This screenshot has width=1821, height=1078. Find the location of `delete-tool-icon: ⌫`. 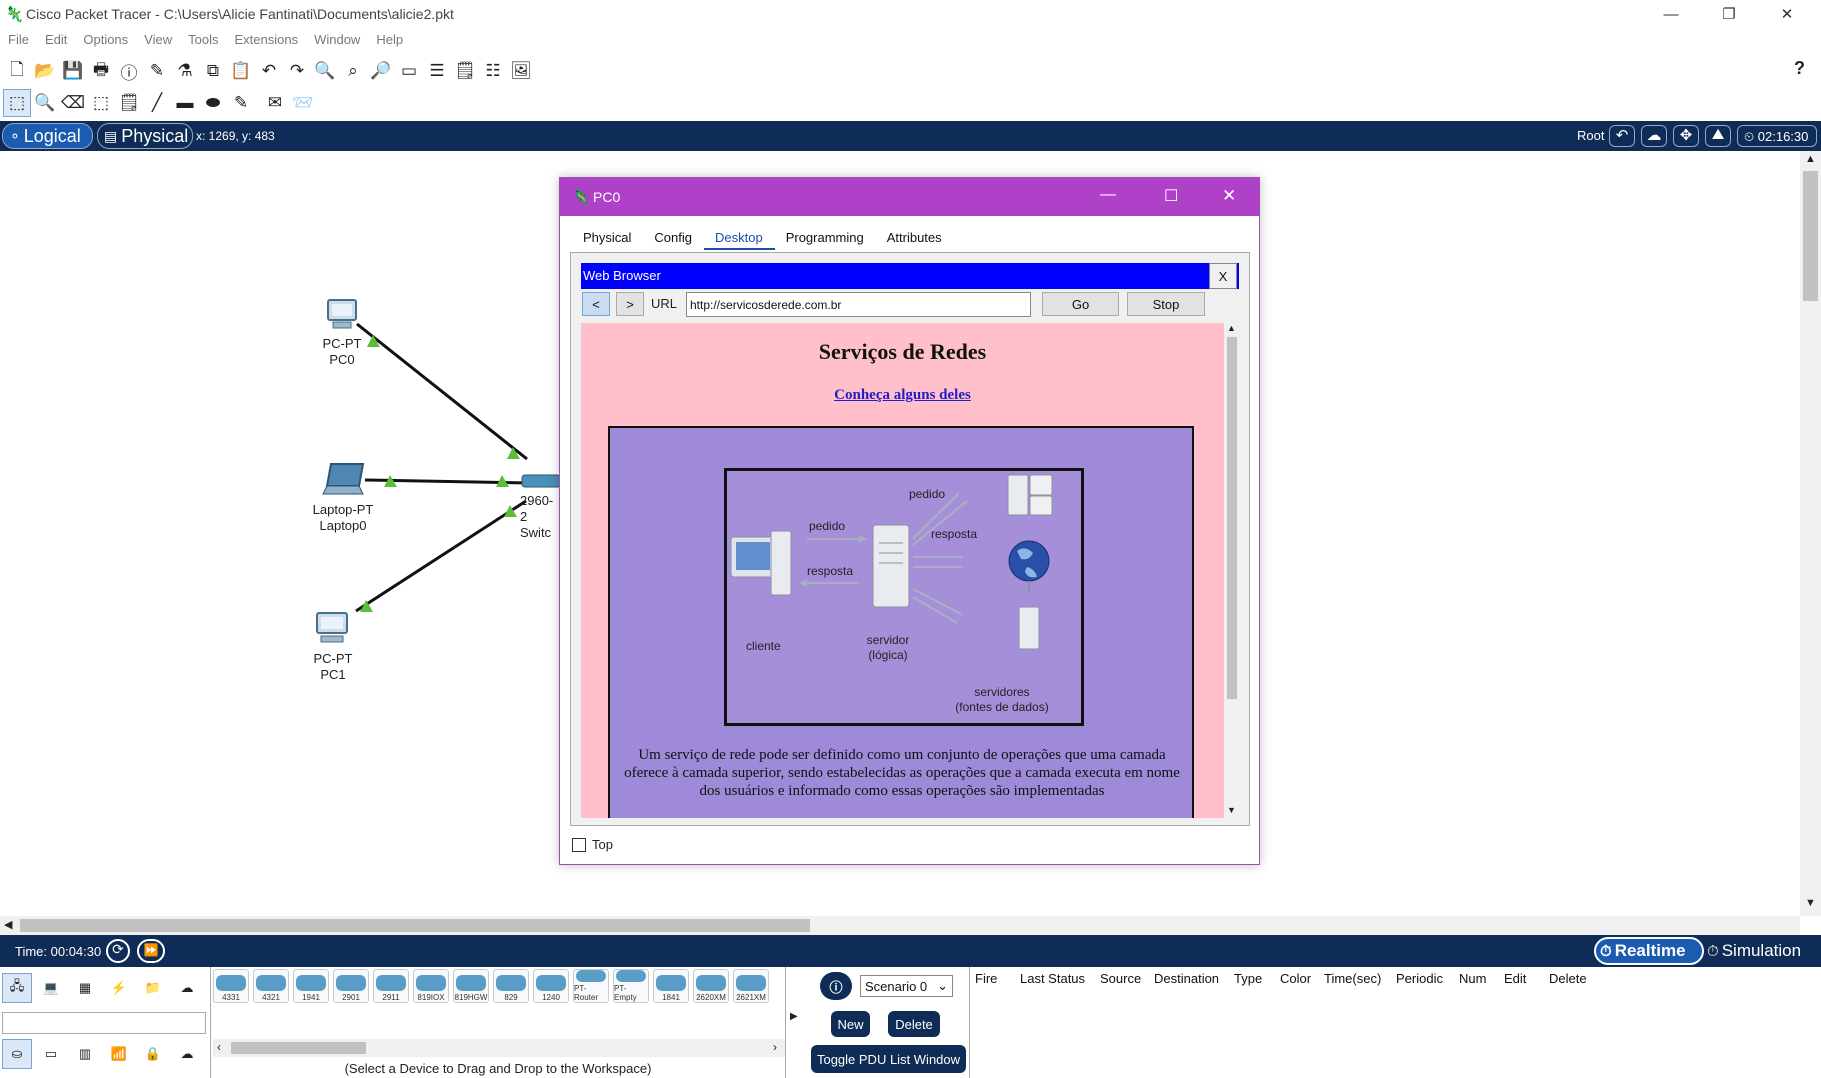

delete-tool-icon: ⌫ is located at coordinates (73, 103).